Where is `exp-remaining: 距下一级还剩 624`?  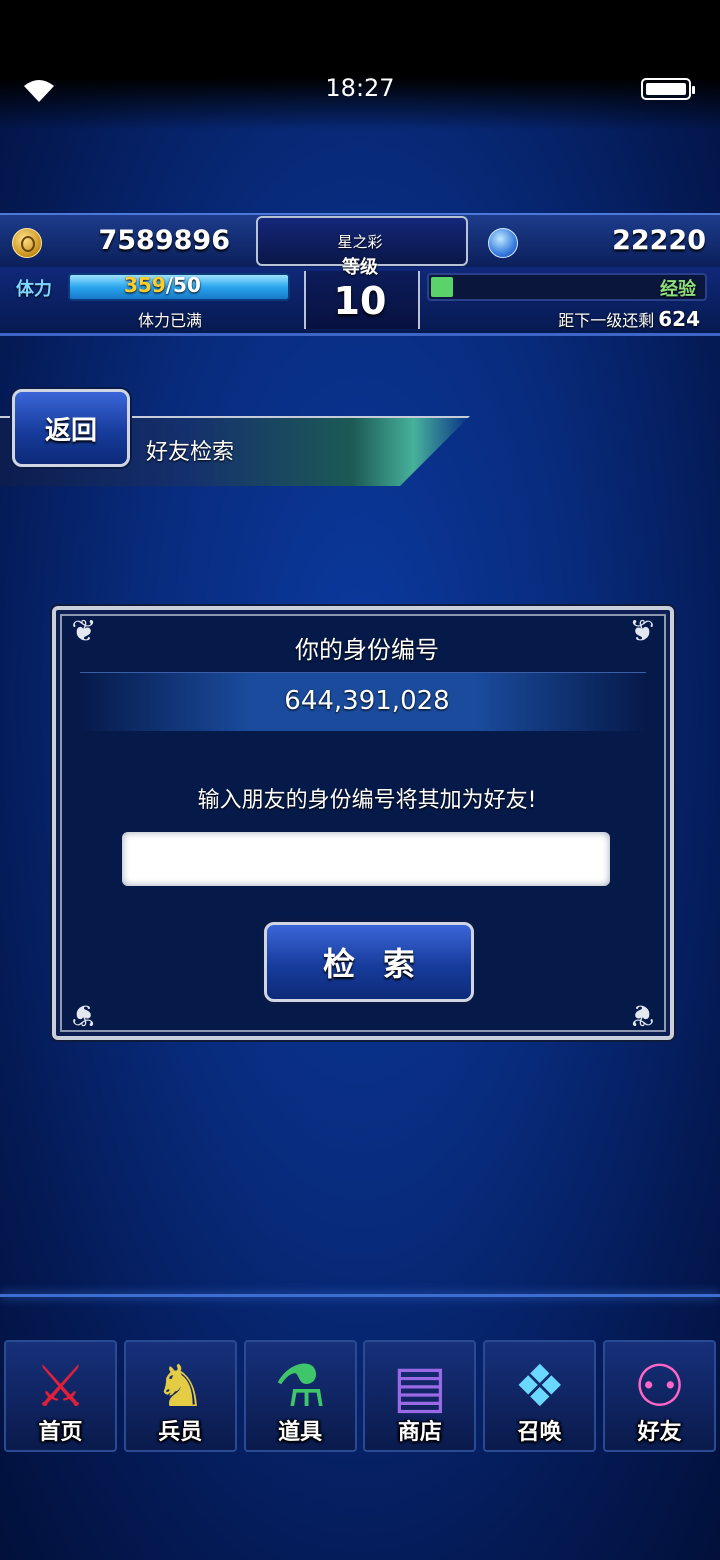
exp-remaining: 距下一级还剩 624 is located at coordinates (580, 319).